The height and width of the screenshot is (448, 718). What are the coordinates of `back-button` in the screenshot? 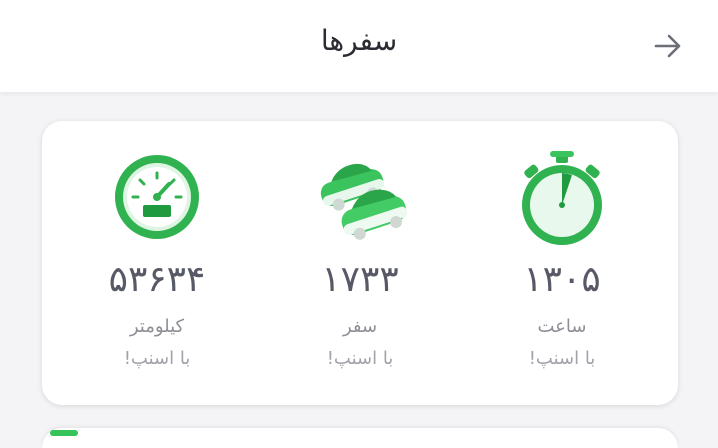 It's located at (668, 46).